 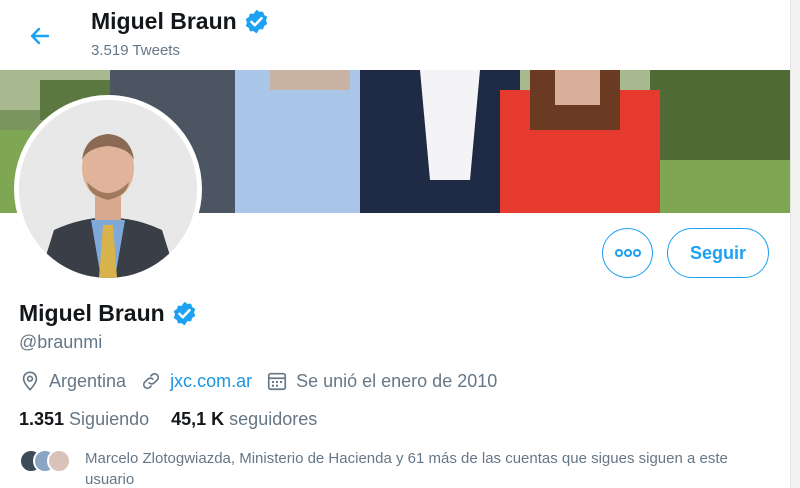 I want to click on tweet-count: 3.519 Tweets, so click(x=135, y=50).